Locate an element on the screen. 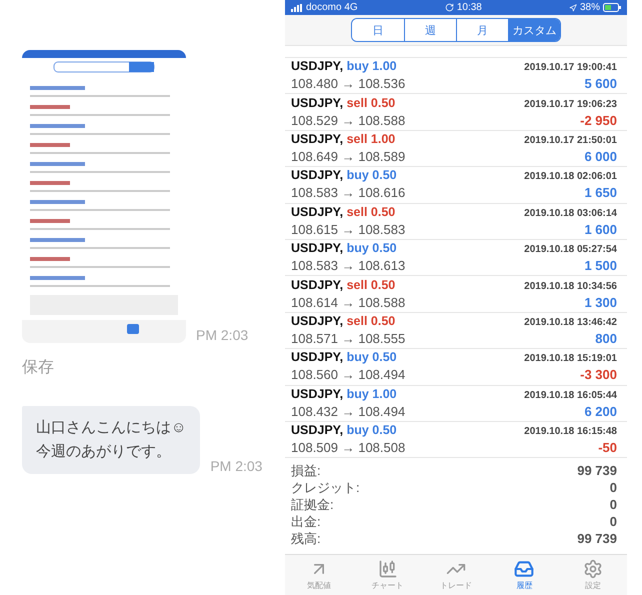 The width and height of the screenshot is (642, 595). trade-prices: 108.509 → 108.508 is located at coordinates (348, 448).